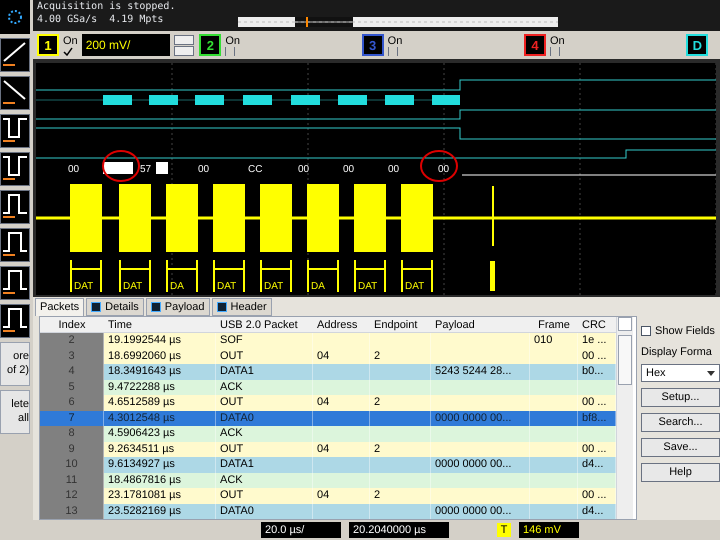 The width and height of the screenshot is (720, 540). I want to click on delete-all-button: lete all, so click(15, 412).